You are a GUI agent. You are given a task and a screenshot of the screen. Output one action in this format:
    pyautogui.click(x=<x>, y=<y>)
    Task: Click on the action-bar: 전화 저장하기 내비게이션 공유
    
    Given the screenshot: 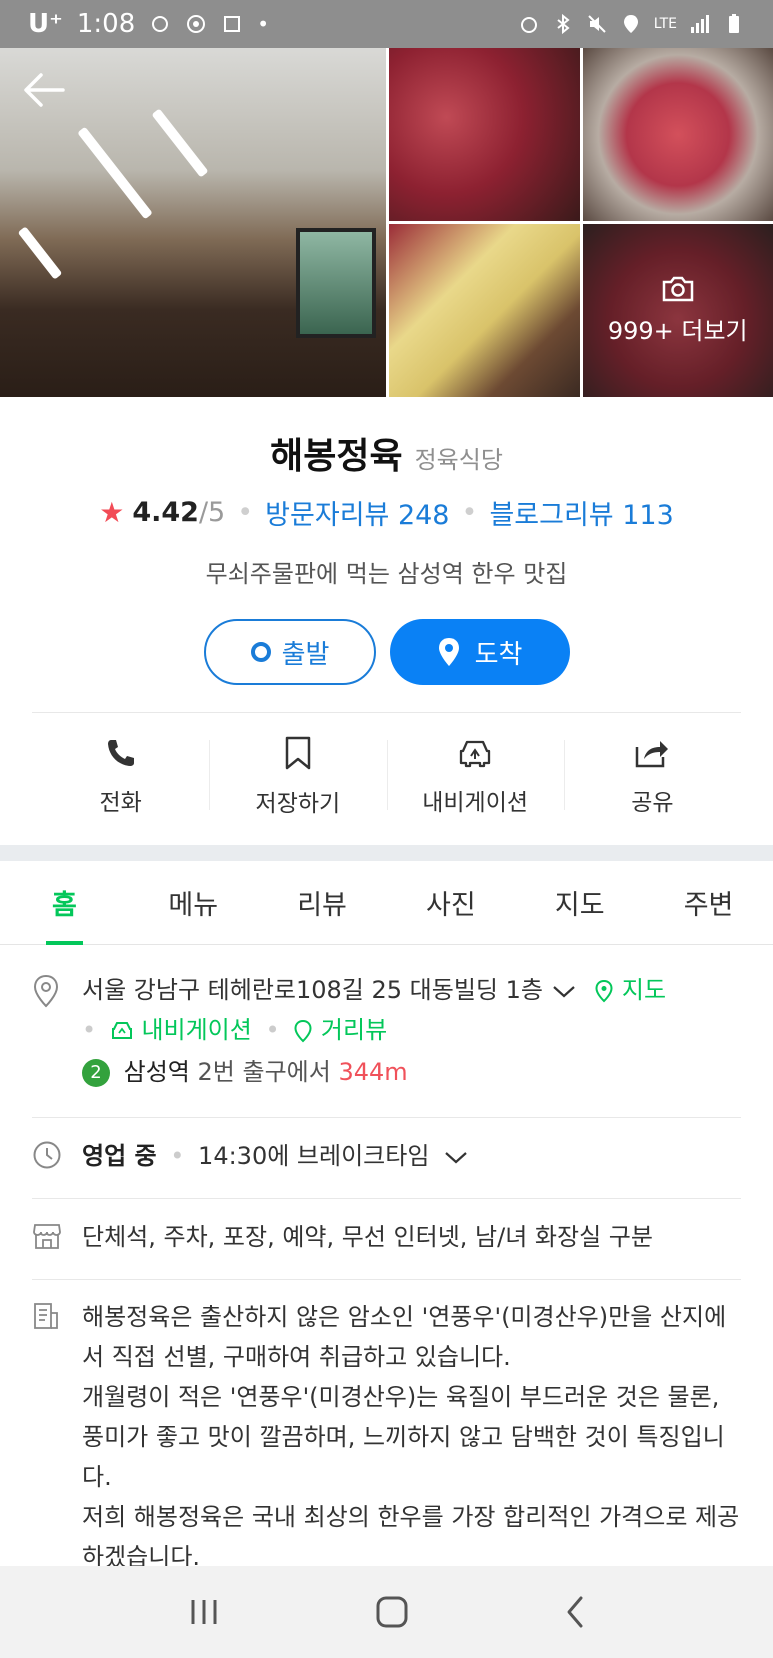 What is the action you would take?
    pyautogui.click(x=386, y=777)
    